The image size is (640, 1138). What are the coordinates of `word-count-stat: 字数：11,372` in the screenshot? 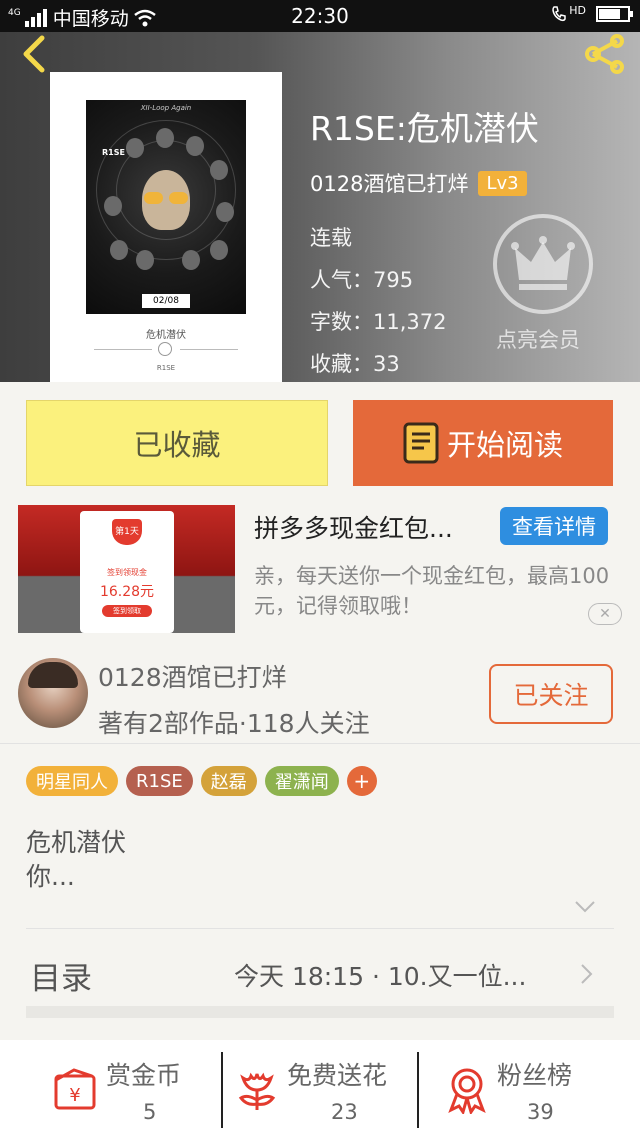 It's located at (378, 322).